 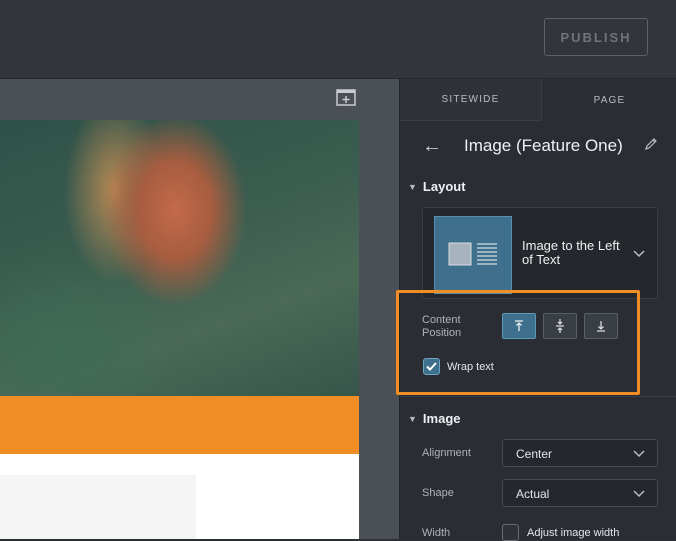 What do you see at coordinates (432, 146) in the screenshot?
I see `back-arrow-icon: ←` at bounding box center [432, 146].